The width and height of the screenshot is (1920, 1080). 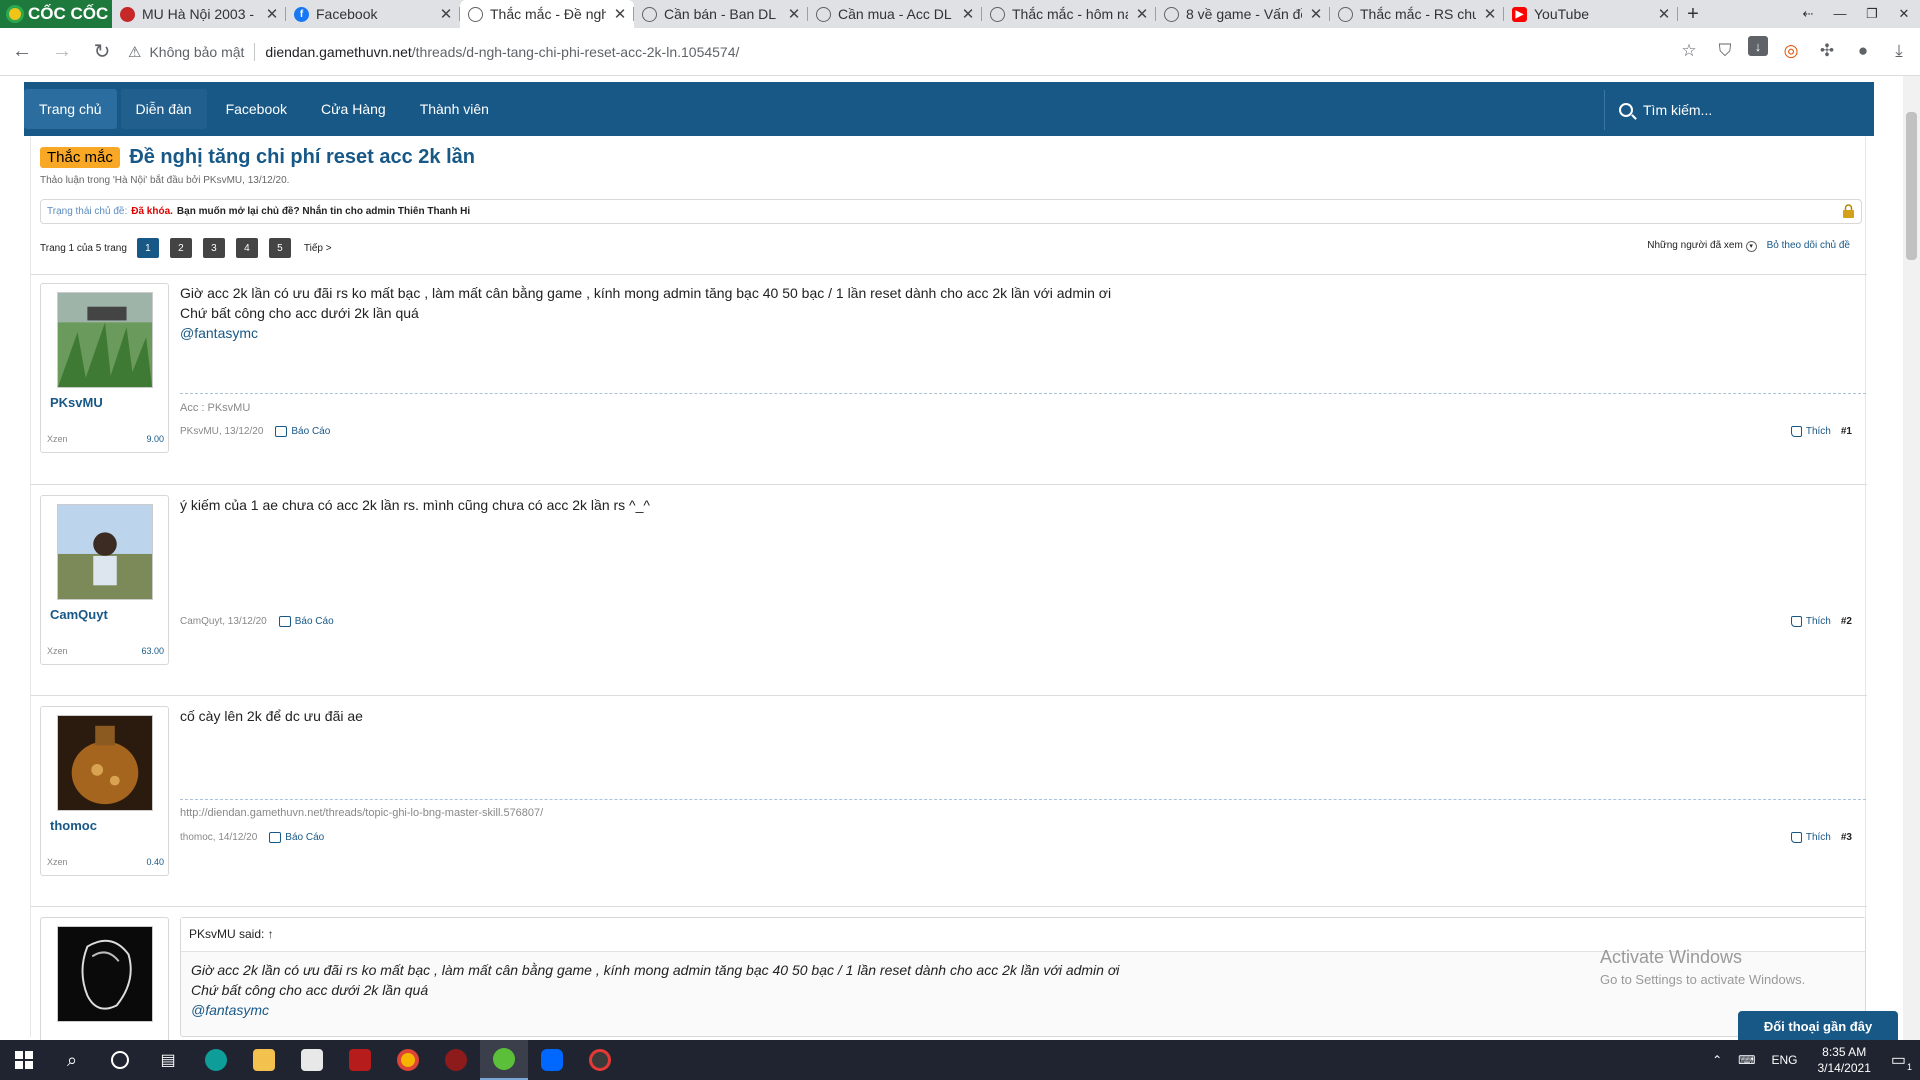 What do you see at coordinates (1725, 51) in the screenshot?
I see `shield-icon: ⛉` at bounding box center [1725, 51].